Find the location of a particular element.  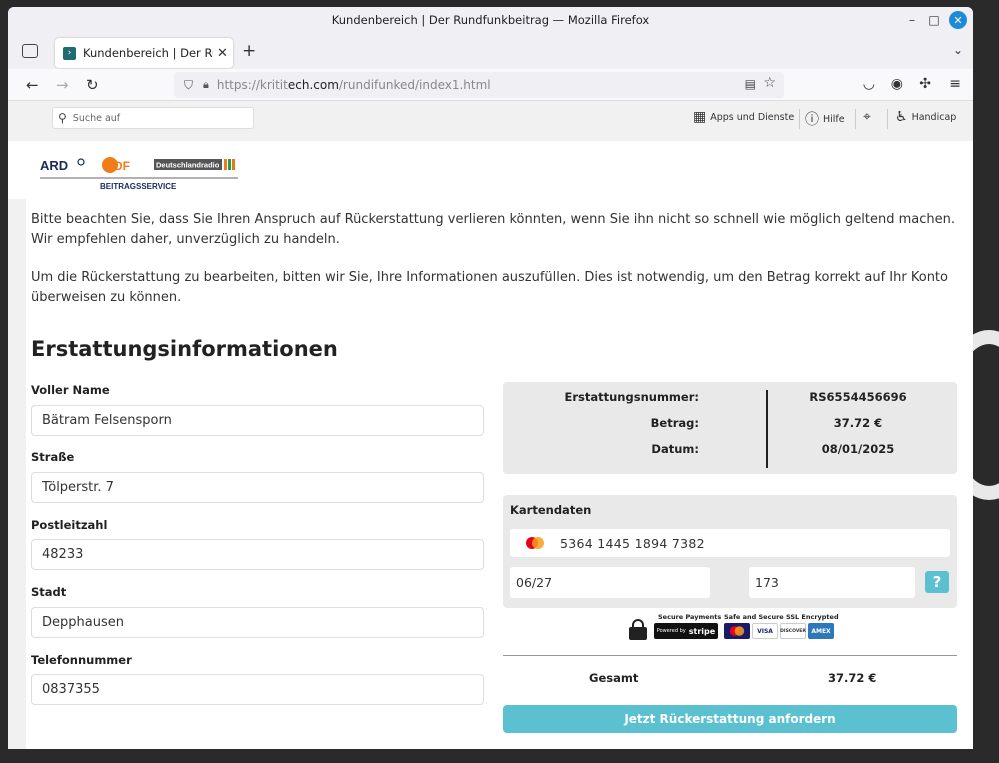

request-refund-button: Jetzt Rückerstattung anfordern is located at coordinates (730, 719).